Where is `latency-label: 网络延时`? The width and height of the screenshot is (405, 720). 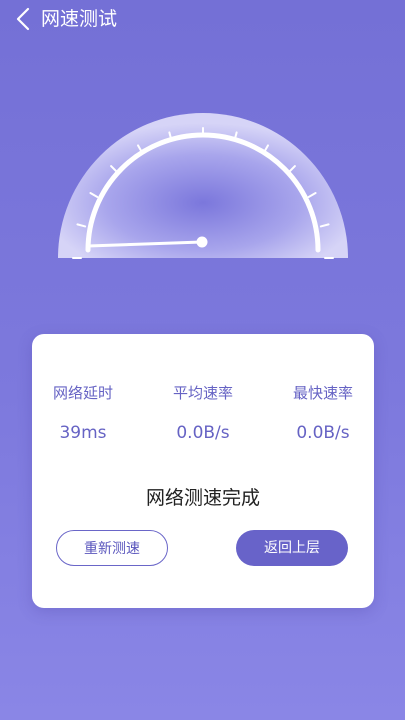
latency-label: 网络延时 is located at coordinates (82, 393).